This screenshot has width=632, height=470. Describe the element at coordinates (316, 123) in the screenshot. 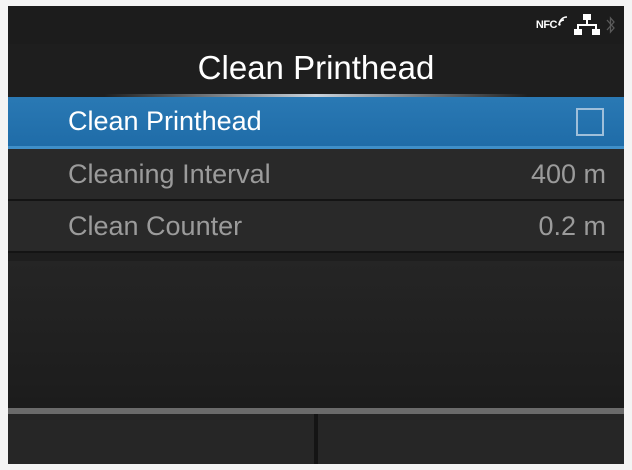

I see `menu-item-clean-printhead: Clean Printhead` at that location.